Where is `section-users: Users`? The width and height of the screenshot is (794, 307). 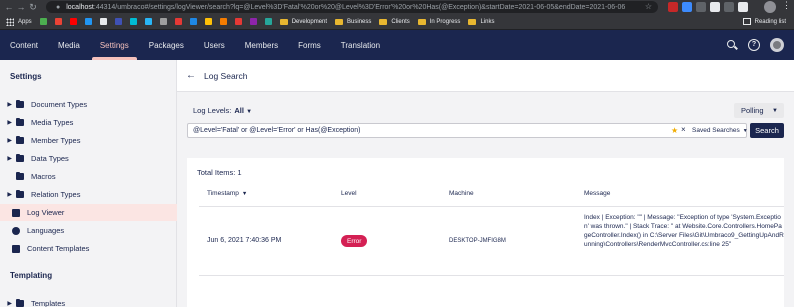
section-users: Users is located at coordinates (214, 45).